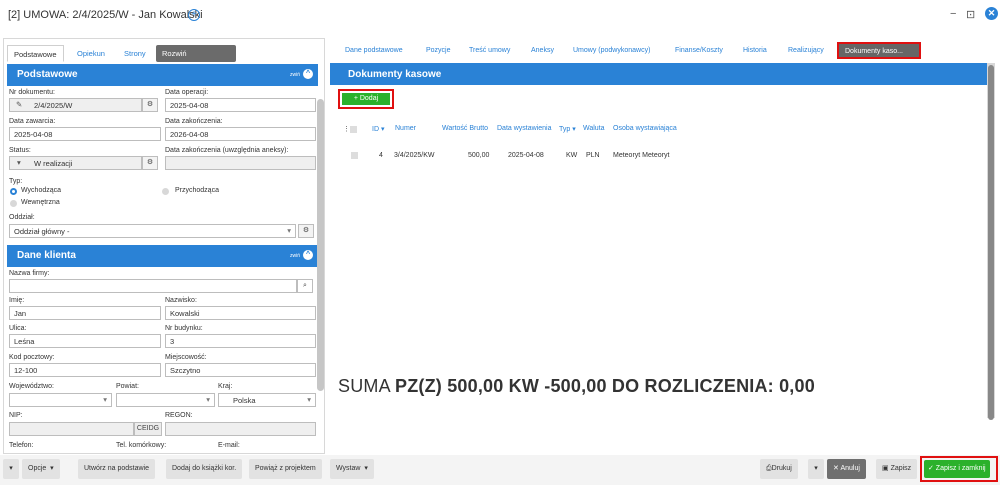 Image resolution: width=1000 pixels, height=485 pixels. Describe the element at coordinates (354, 155) in the screenshot. I see `row-checkbox` at that location.